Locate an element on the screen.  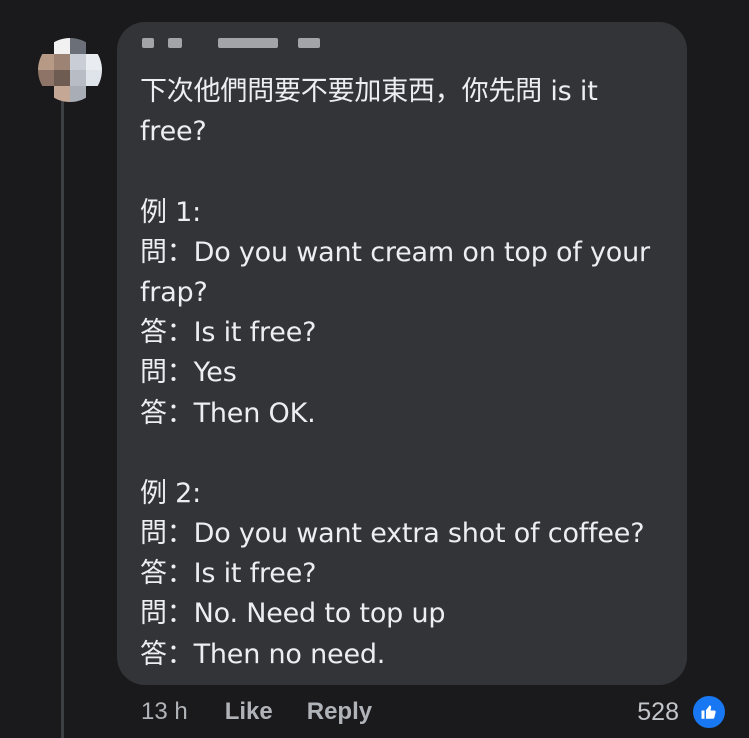
comment-line: frap? is located at coordinates (174, 292).